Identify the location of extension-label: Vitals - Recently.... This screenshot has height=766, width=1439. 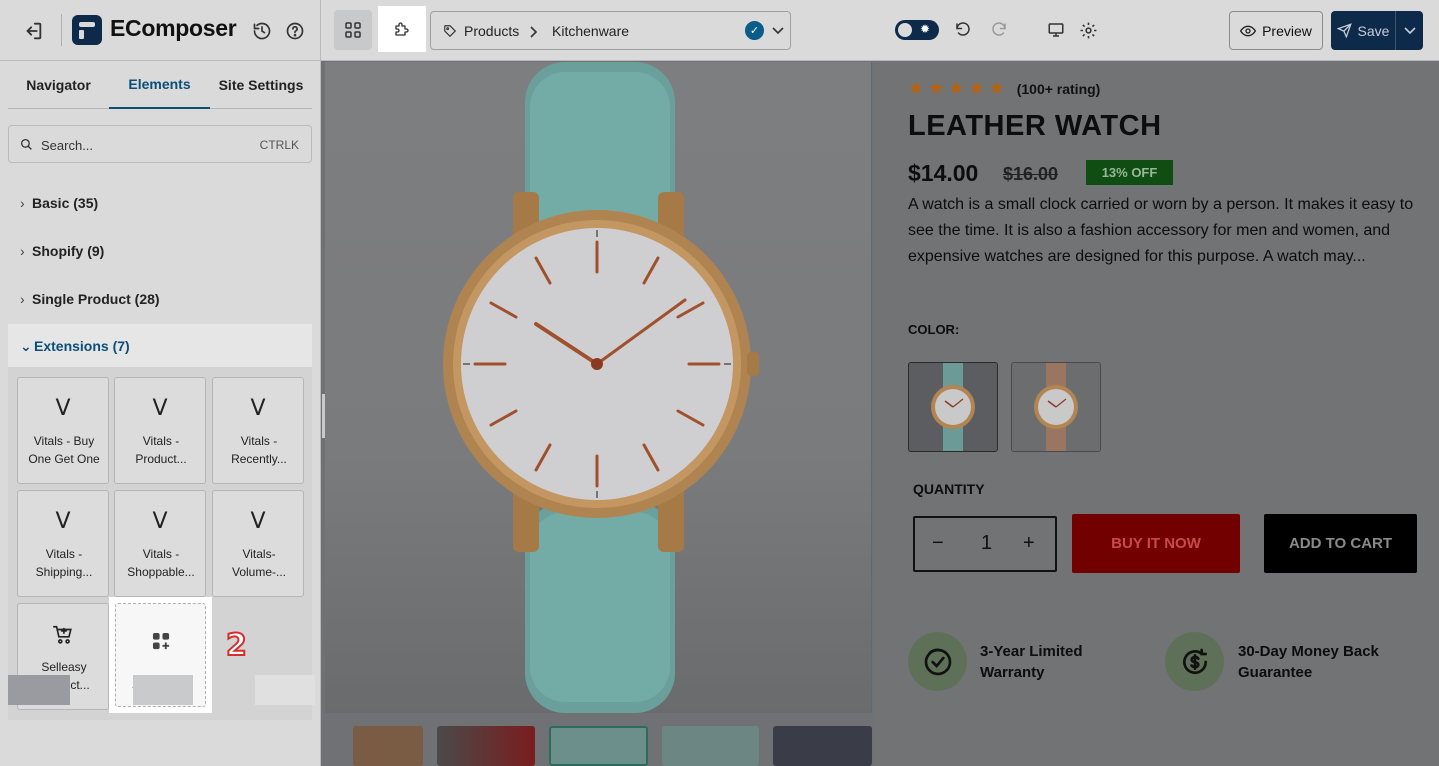
(259, 450).